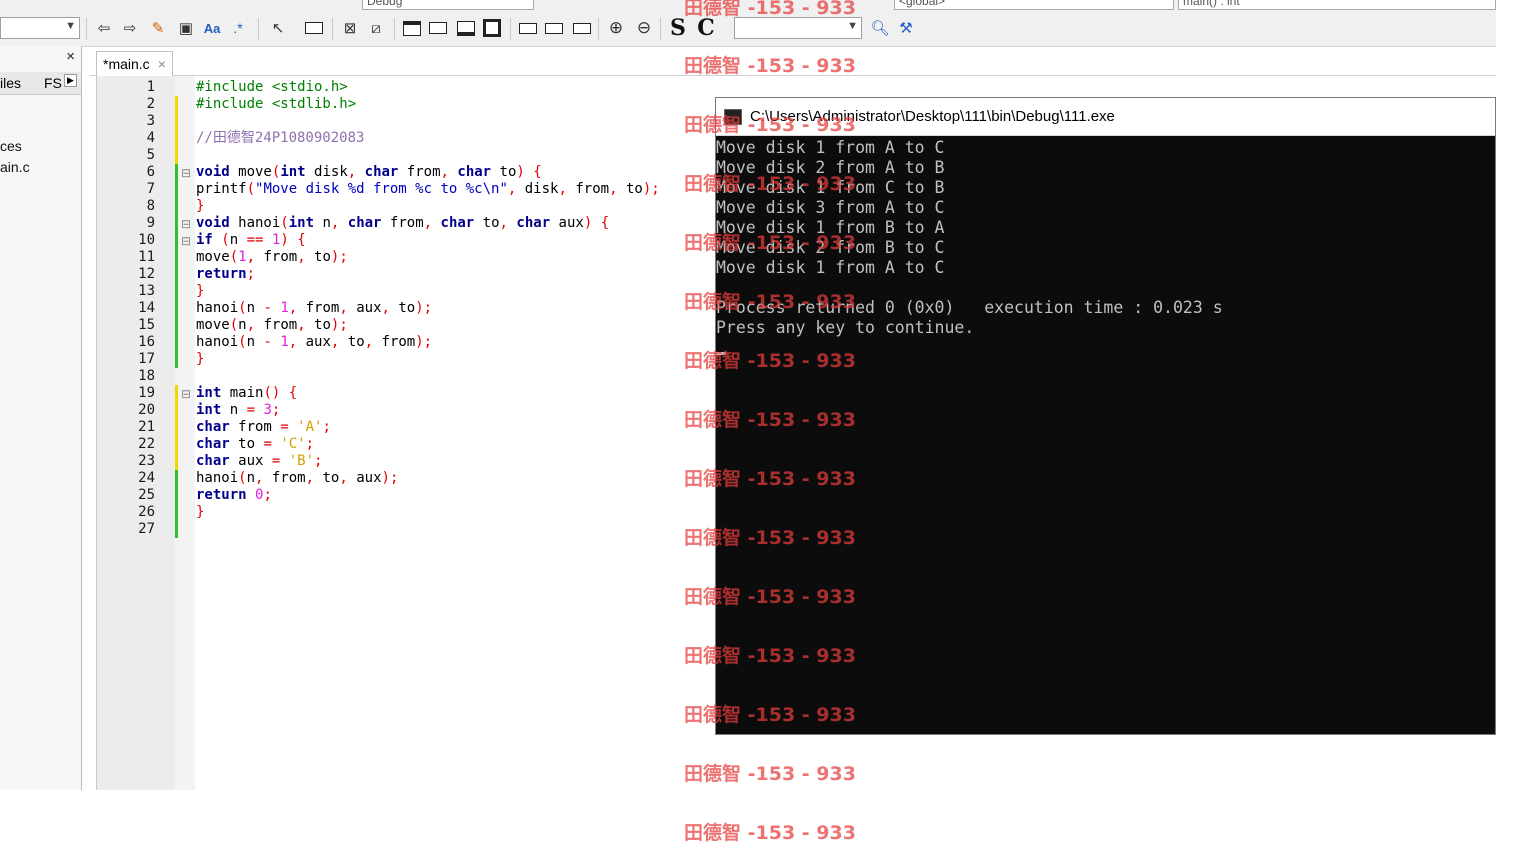 Image resolution: width=1536 pixels, height=864 pixels. Describe the element at coordinates (146, 495) in the screenshot. I see `line-number: 25` at that location.